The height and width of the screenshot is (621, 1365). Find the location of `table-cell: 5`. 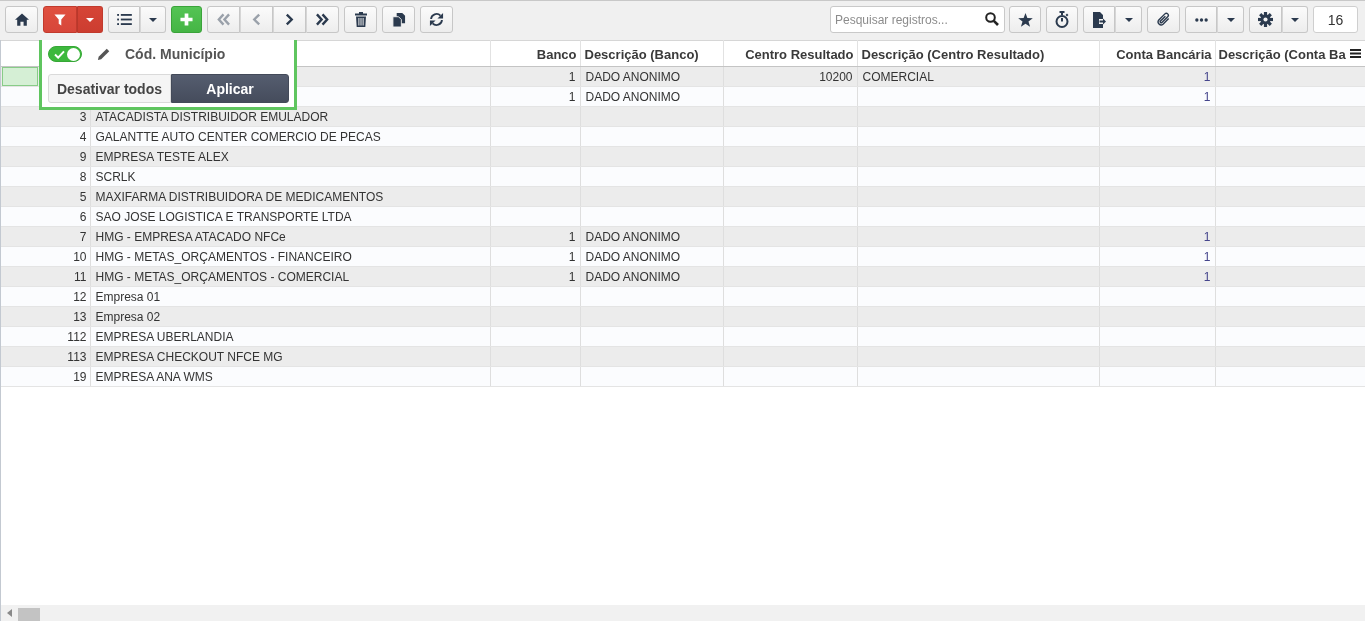

table-cell: 5 is located at coordinates (45, 196).